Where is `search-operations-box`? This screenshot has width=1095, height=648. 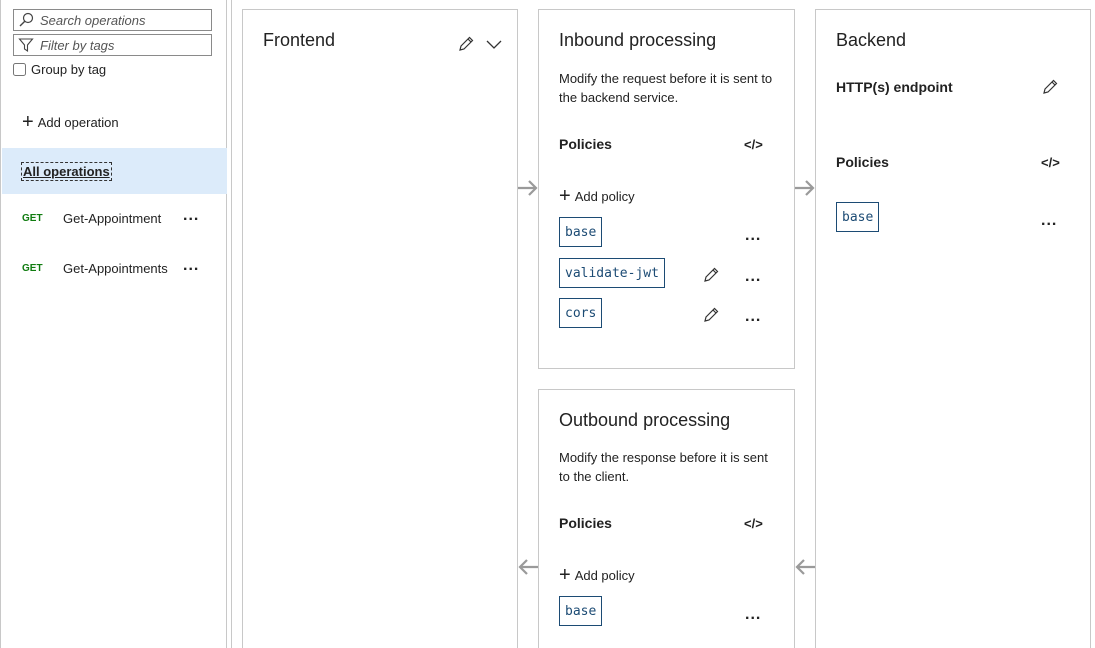
search-operations-box is located at coordinates (112, 20).